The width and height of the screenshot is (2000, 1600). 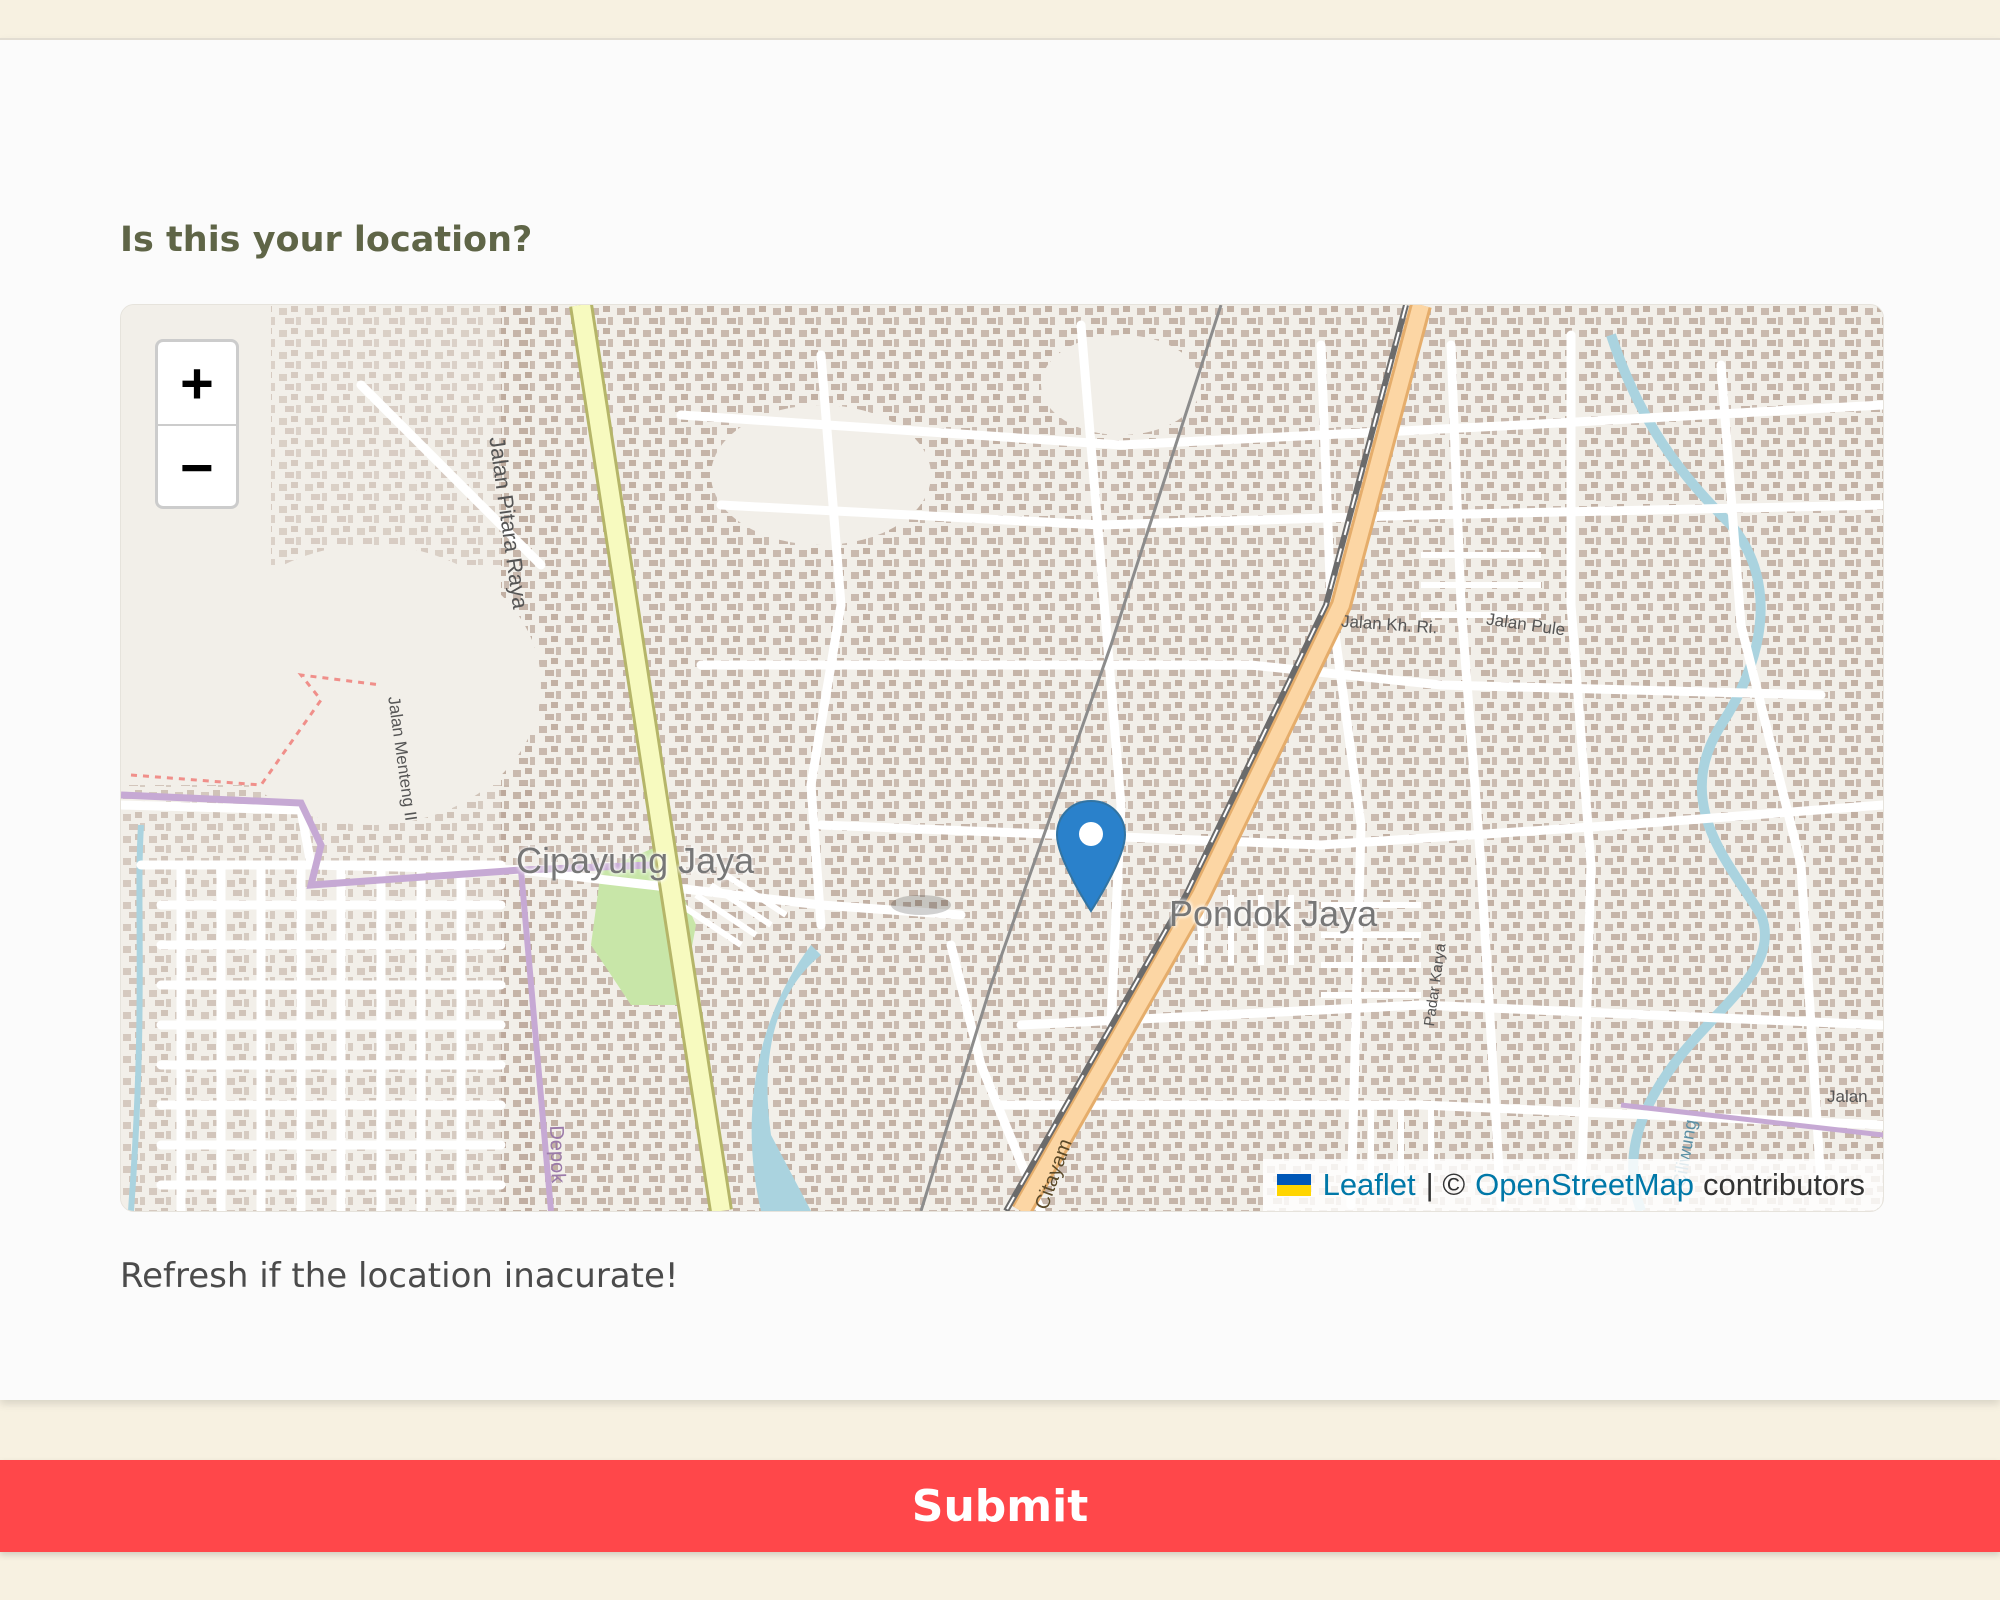 I want to click on map-label-jalan: Jalan, so click(x=1847, y=1096).